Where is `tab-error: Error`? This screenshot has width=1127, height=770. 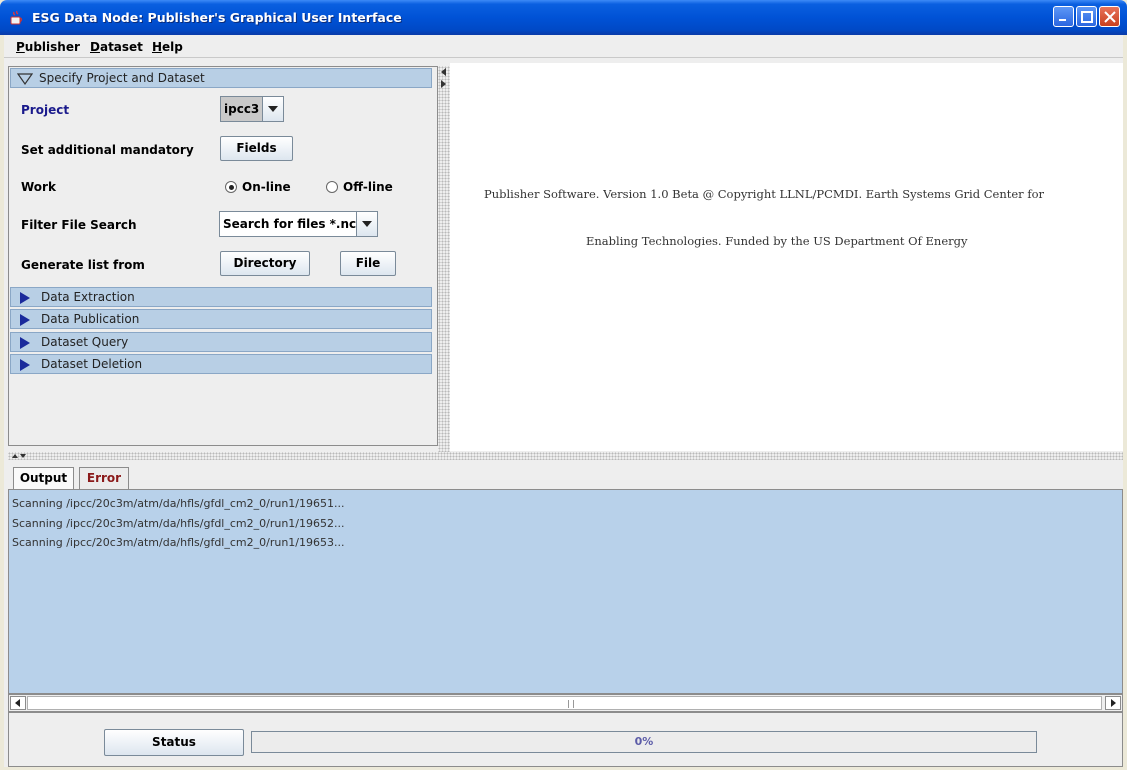
tab-error: Error is located at coordinates (104, 478).